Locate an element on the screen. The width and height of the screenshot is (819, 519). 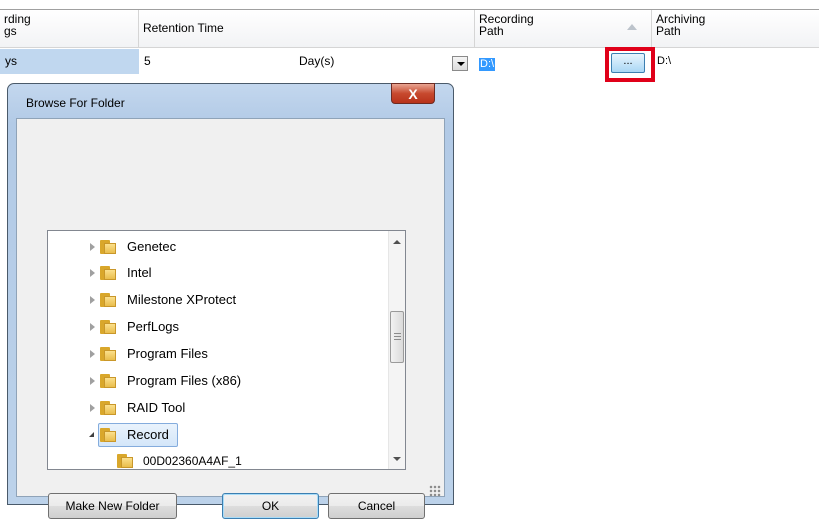
make-new-folder-button: Make New Folder is located at coordinates (112, 506).